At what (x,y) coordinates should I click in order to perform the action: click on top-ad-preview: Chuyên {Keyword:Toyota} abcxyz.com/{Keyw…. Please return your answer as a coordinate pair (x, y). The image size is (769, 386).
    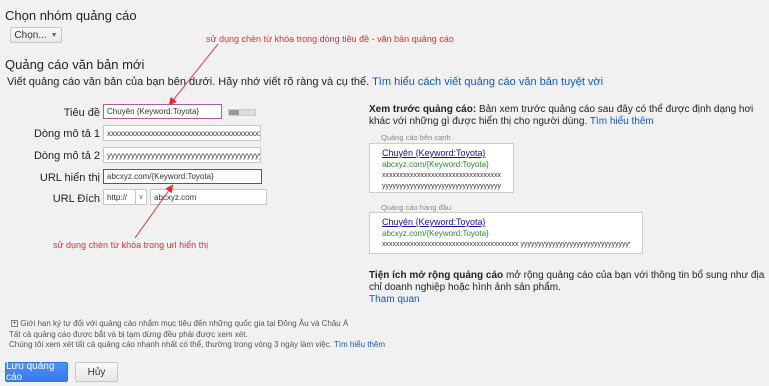
    Looking at the image, I should click on (506, 233).